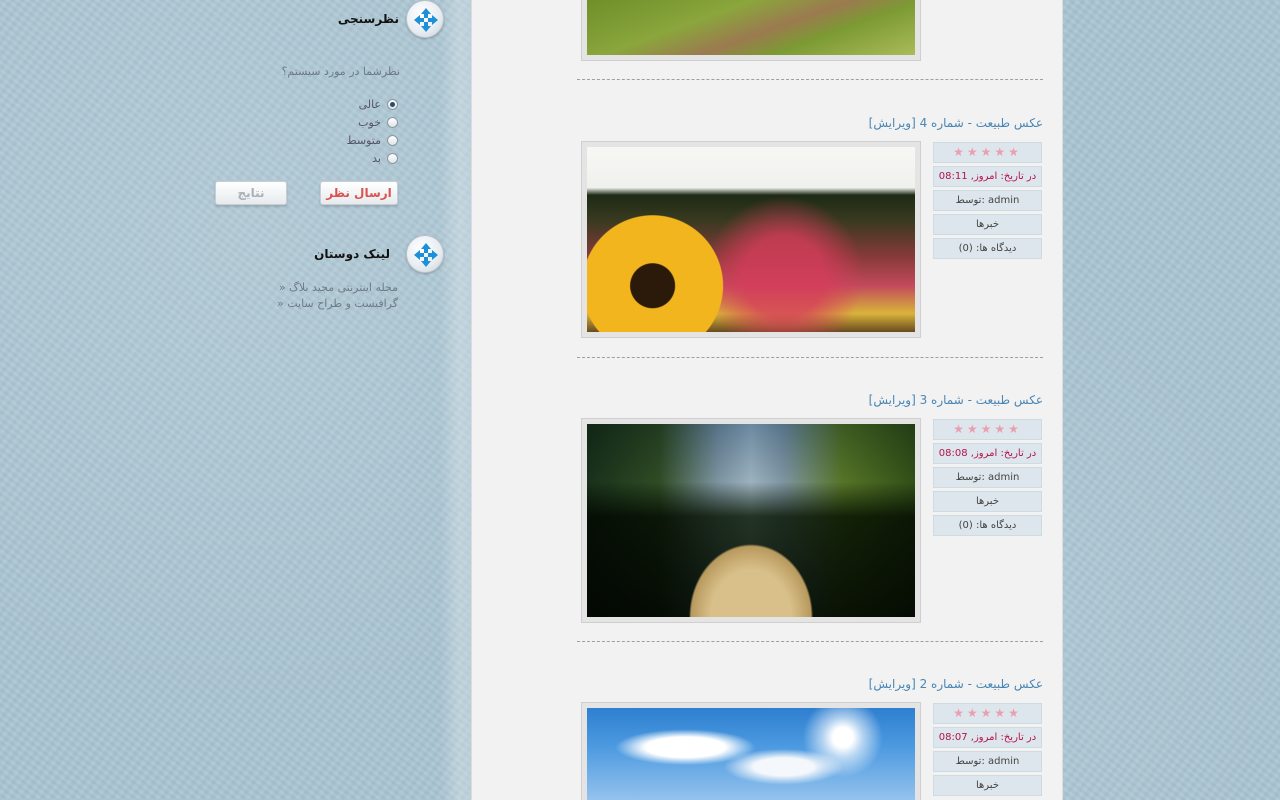 This screenshot has width=1280, height=800. What do you see at coordinates (299, 287) in the screenshot?
I see `friend-link-blog: » مجله اینترنتی مجید بلاگ` at bounding box center [299, 287].